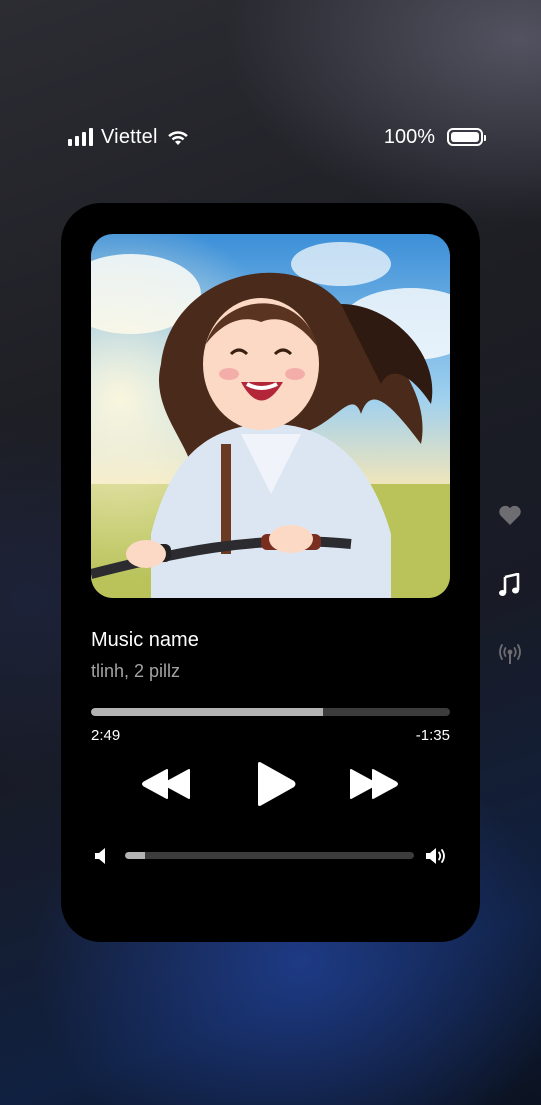 The height and width of the screenshot is (1105, 541). I want to click on play-icon, so click(277, 784).